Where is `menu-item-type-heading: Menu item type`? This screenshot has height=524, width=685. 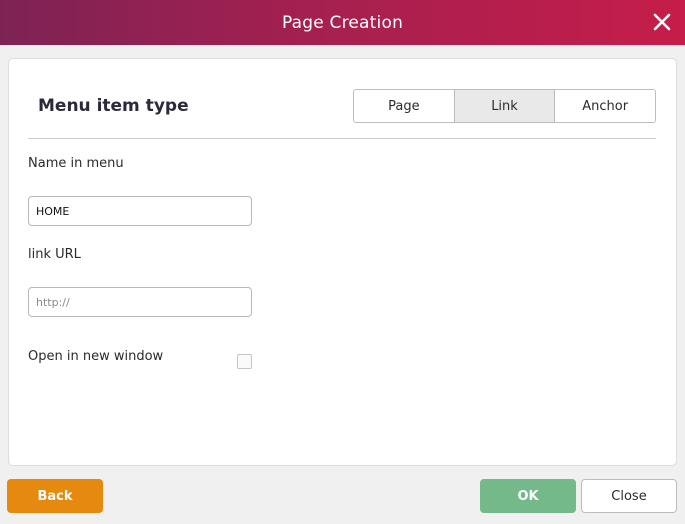 menu-item-type-heading: Menu item type is located at coordinates (113, 106).